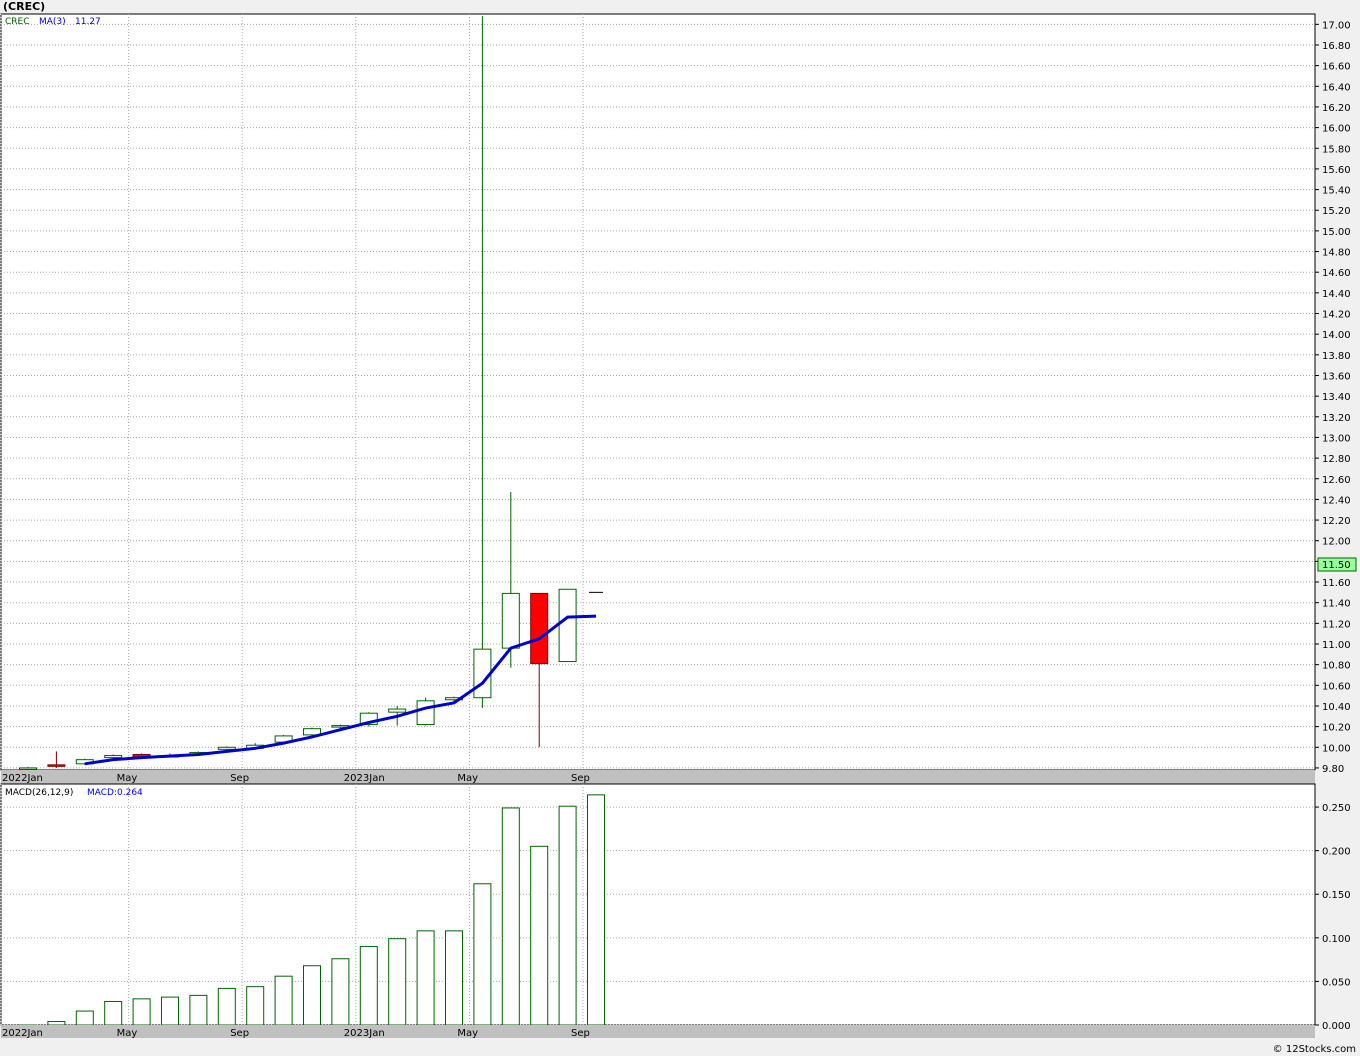 This screenshot has width=1360, height=1056. What do you see at coordinates (1336, 25) in the screenshot?
I see `price-y-tick-label: 17.00` at bounding box center [1336, 25].